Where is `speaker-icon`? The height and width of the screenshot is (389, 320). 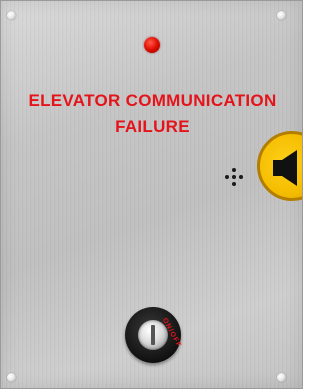
speaker-icon is located at coordinates (285, 168).